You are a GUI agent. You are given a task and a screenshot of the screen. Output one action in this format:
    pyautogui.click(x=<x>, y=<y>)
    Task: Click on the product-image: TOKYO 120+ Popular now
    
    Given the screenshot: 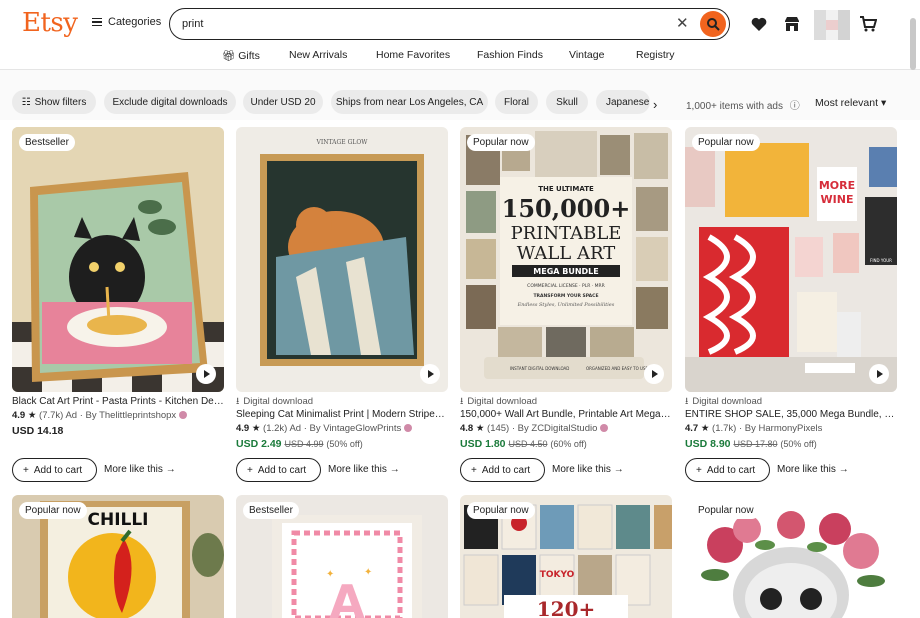 What is the action you would take?
    pyautogui.click(x=566, y=556)
    